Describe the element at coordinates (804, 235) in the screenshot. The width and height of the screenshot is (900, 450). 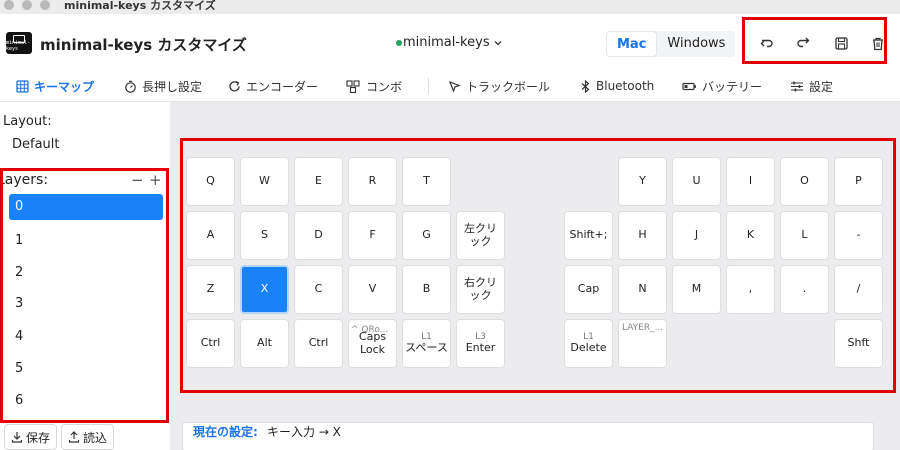
I see `key-l: L` at that location.